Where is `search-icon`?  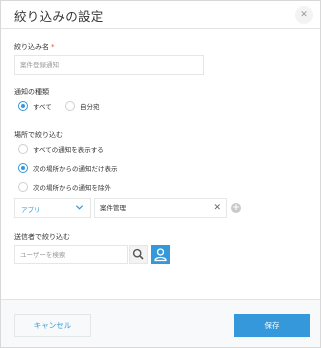
search-icon is located at coordinates (138, 254).